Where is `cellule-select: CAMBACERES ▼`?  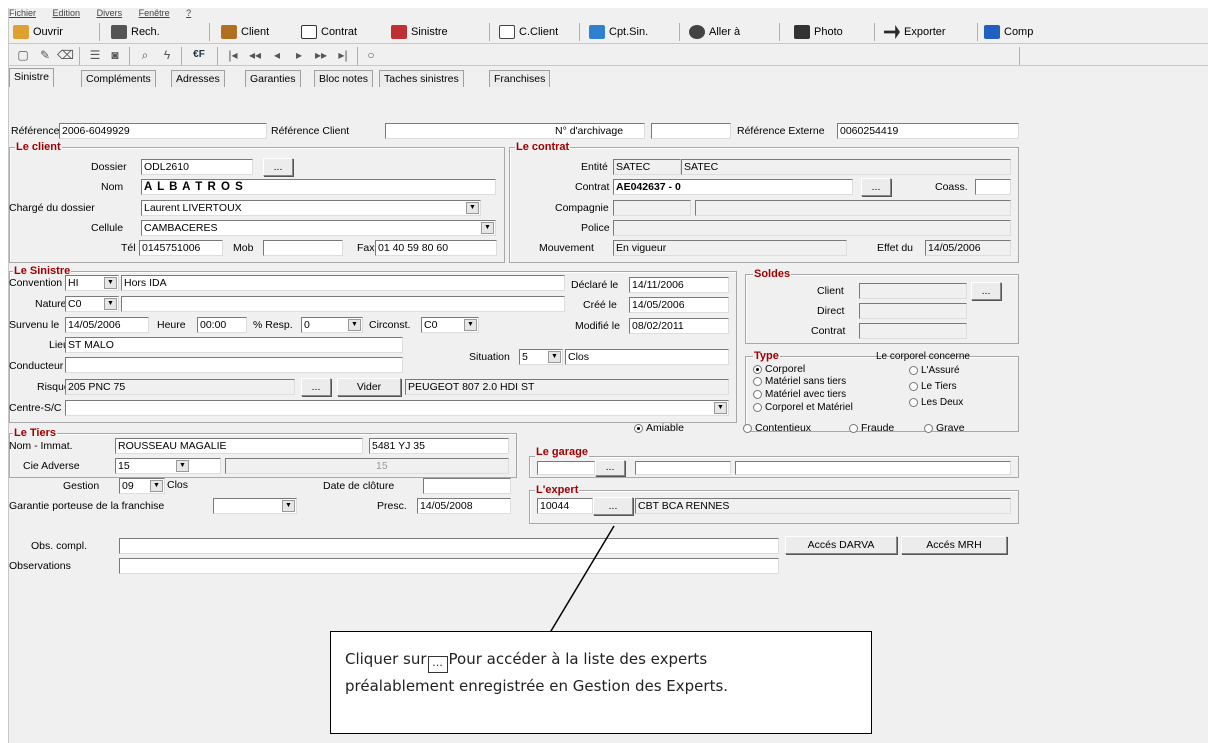 cellule-select: CAMBACERES ▼ is located at coordinates (318, 228).